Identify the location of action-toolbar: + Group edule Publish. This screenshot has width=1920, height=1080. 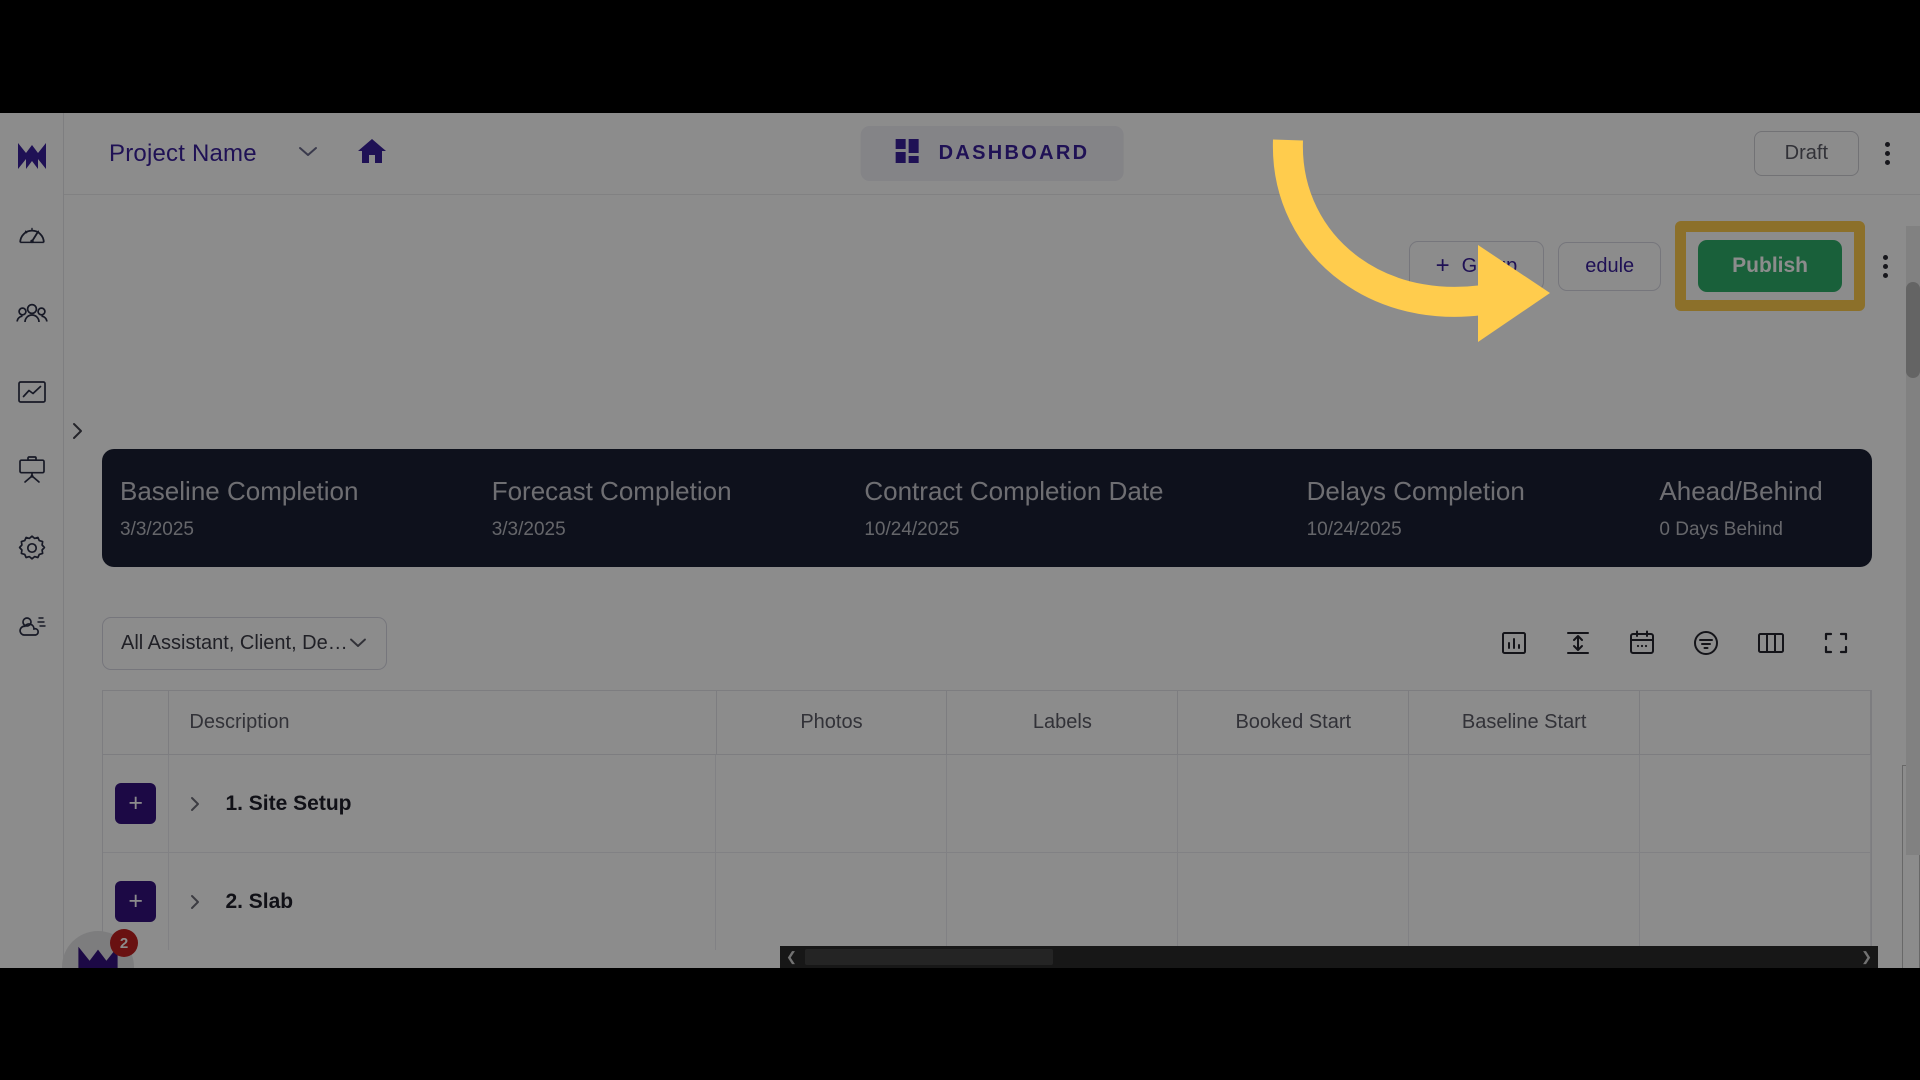
(1650, 266).